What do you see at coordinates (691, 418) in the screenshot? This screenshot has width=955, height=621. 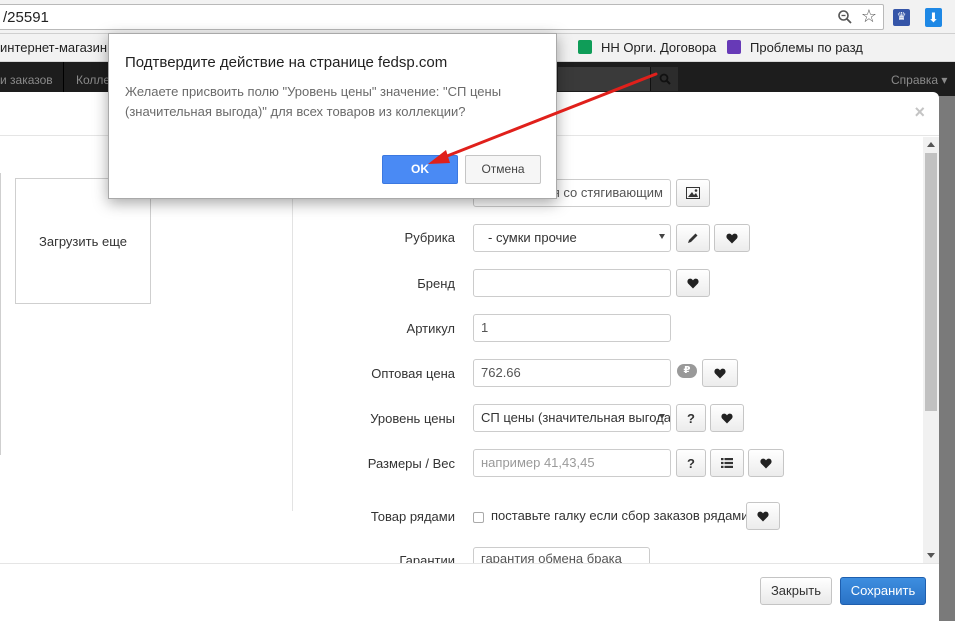 I see `price-level-help-button: ?` at bounding box center [691, 418].